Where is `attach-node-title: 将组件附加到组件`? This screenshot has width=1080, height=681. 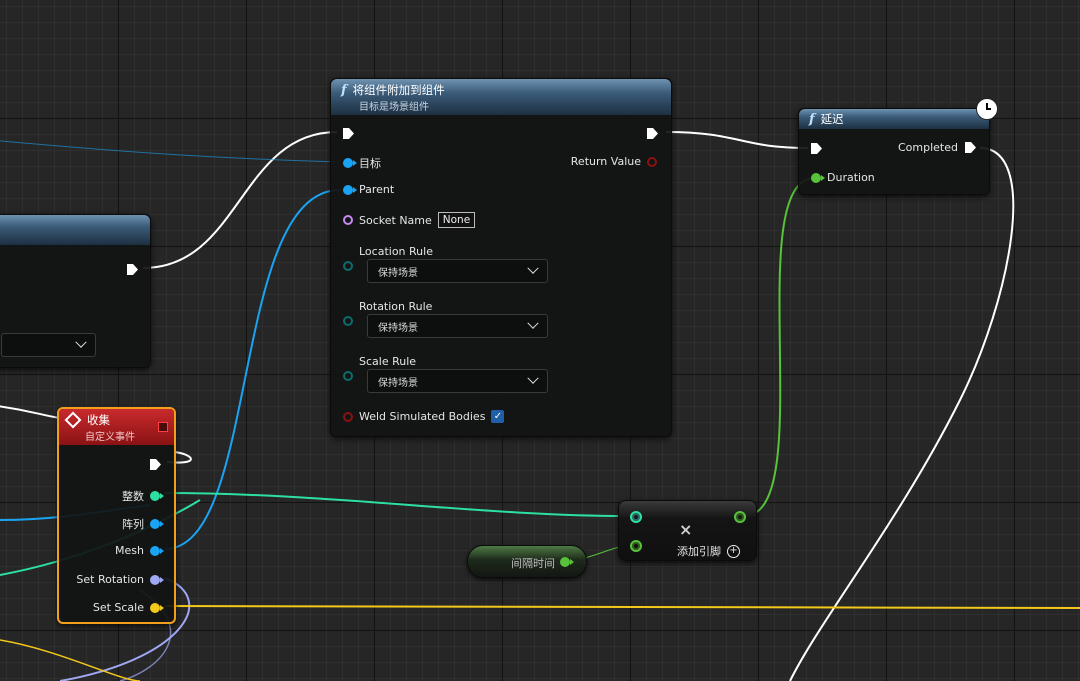 attach-node-title: 将组件附加到组件 is located at coordinates (398, 90).